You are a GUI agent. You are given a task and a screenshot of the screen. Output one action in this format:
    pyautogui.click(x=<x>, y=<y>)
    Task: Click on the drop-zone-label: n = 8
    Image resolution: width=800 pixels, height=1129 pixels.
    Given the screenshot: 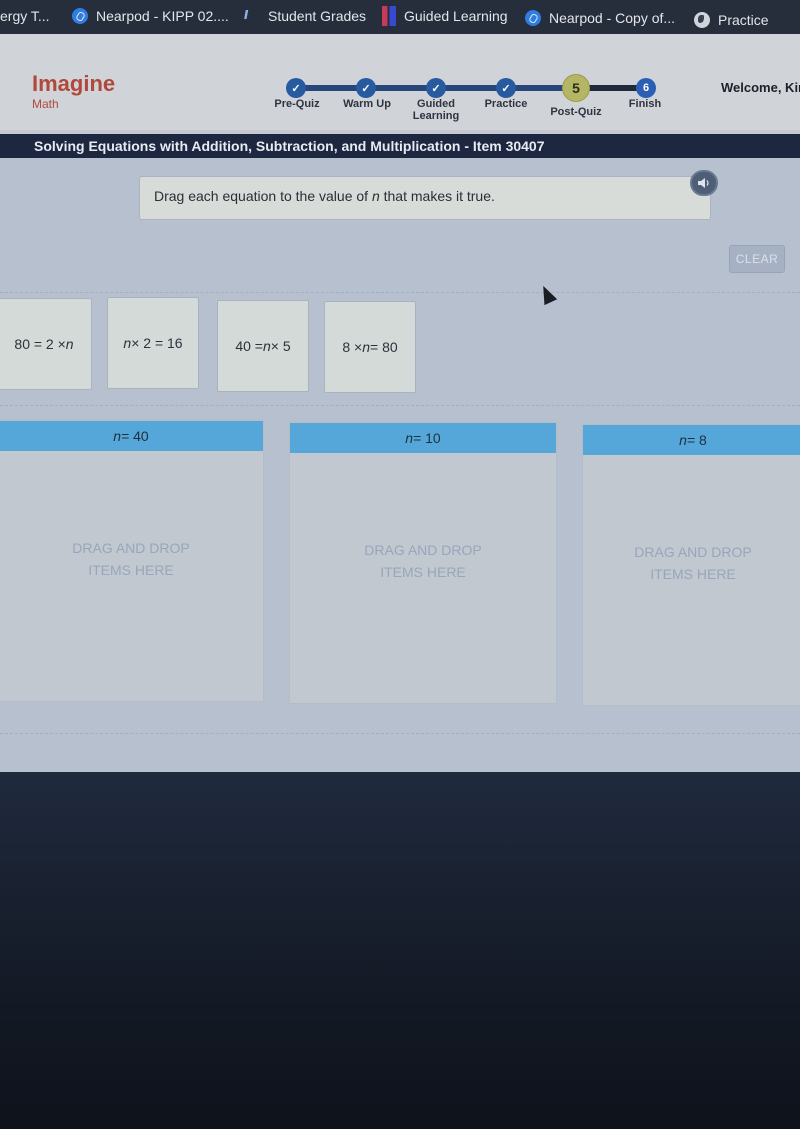 What is the action you would take?
    pyautogui.click(x=691, y=440)
    